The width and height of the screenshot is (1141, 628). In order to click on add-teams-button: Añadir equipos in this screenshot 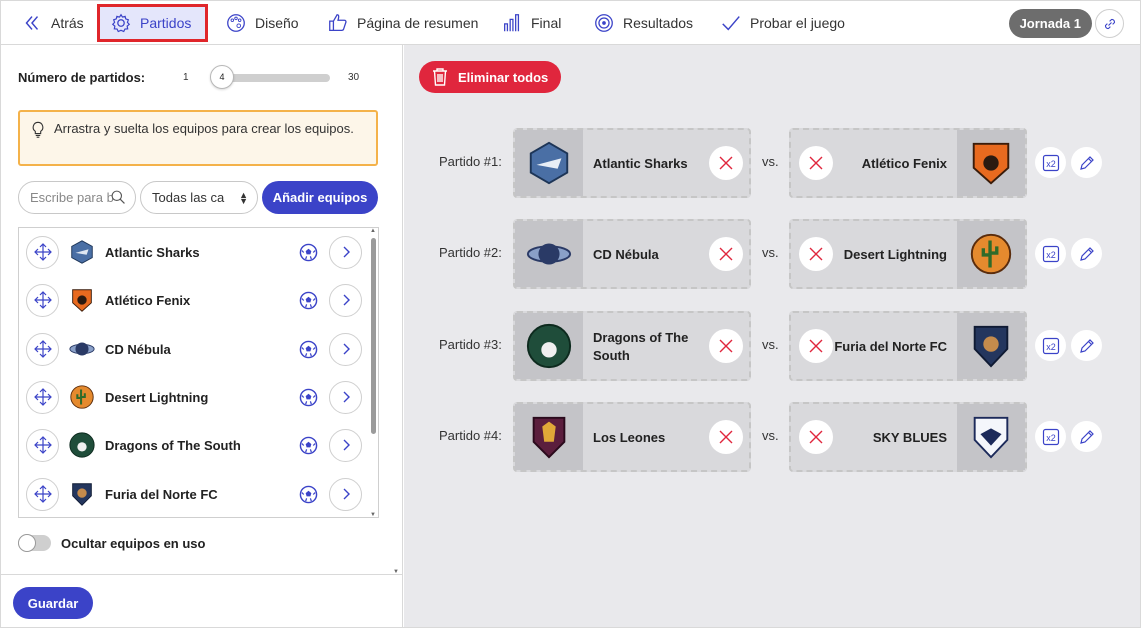, I will do `click(320, 197)`.